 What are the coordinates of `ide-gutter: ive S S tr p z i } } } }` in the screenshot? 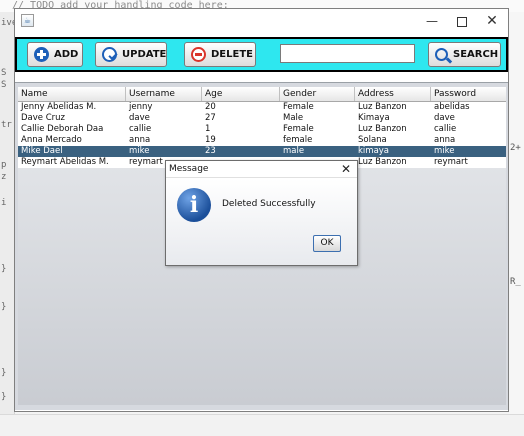 It's located at (8, 223).